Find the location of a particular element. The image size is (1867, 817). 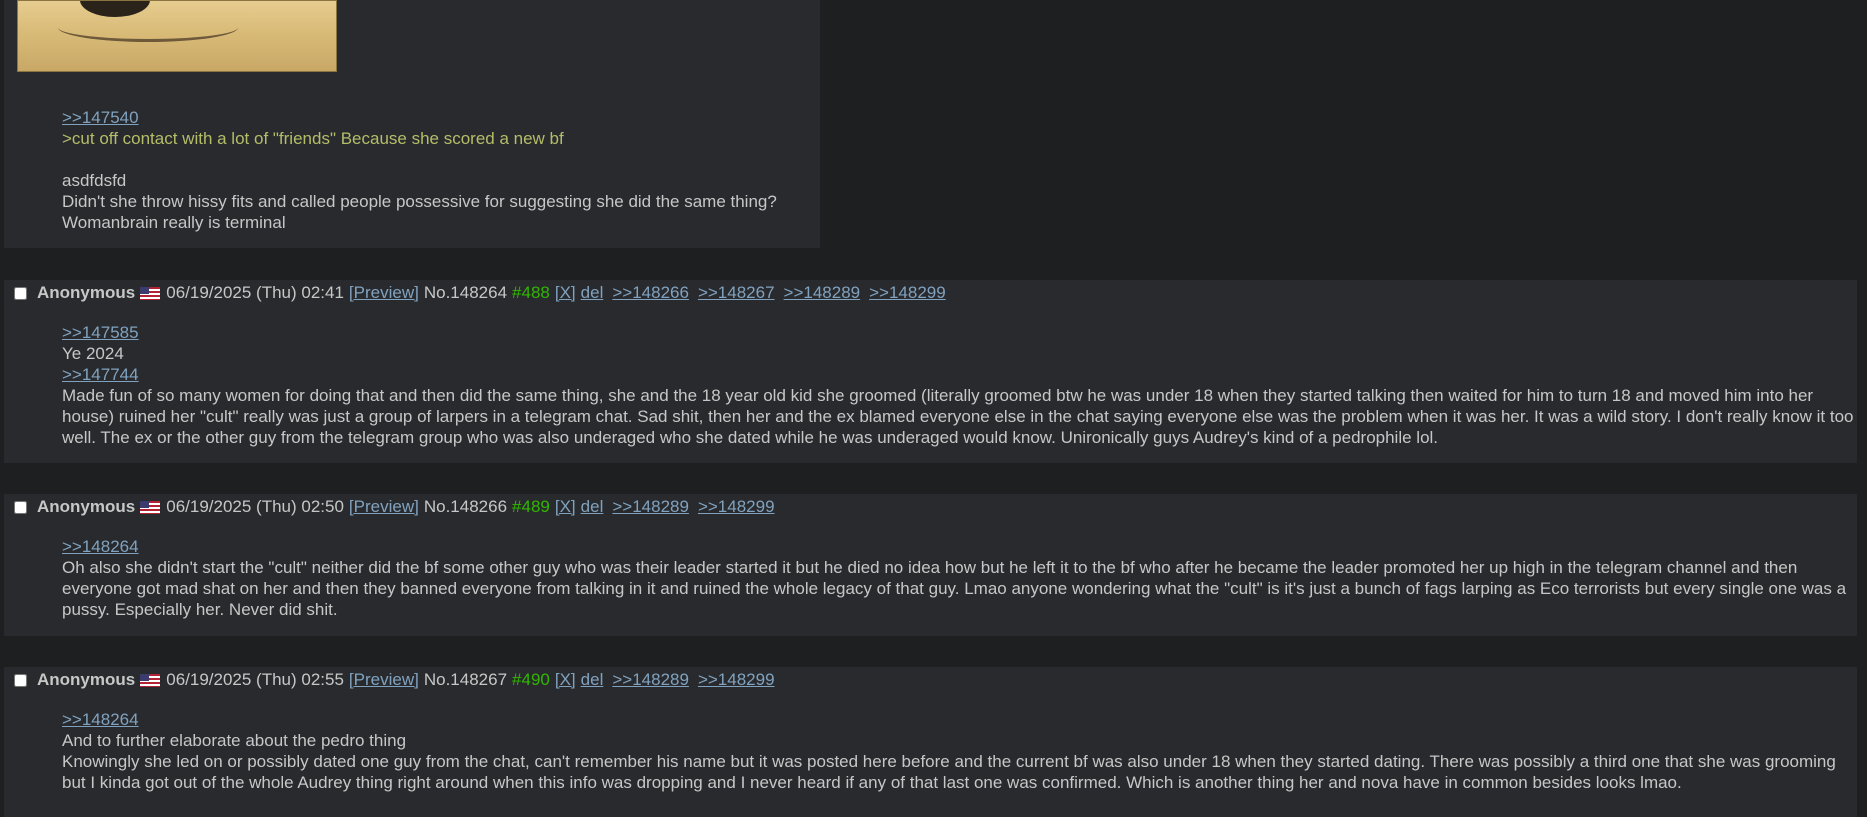

post-number: No.148266 is located at coordinates (465, 507).